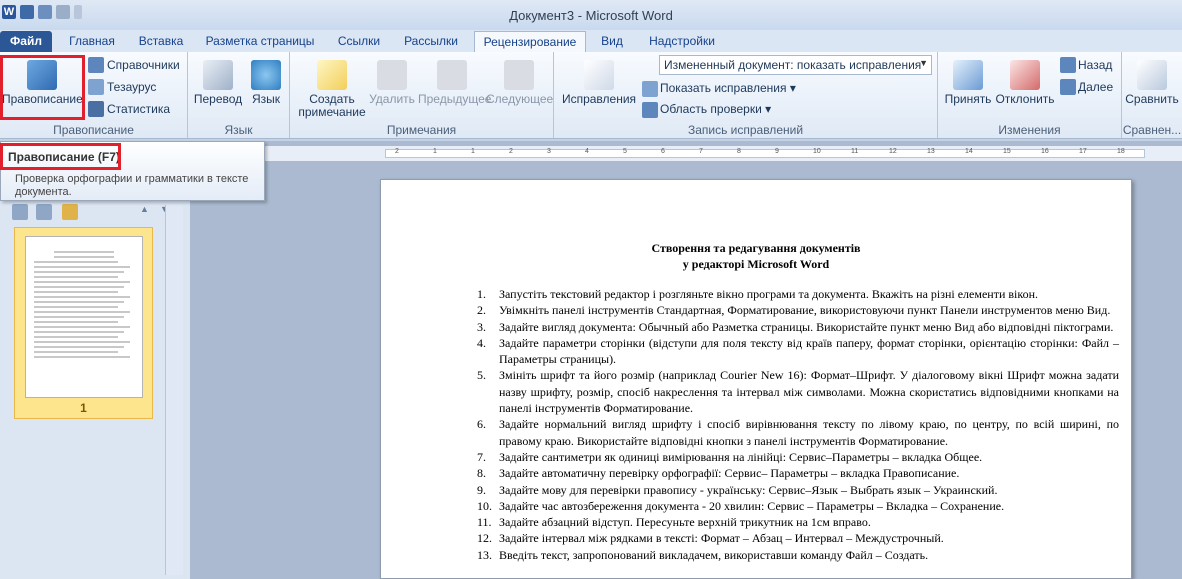 The image size is (1182, 579). I want to click on translate-button: Перевод, so click(218, 83).